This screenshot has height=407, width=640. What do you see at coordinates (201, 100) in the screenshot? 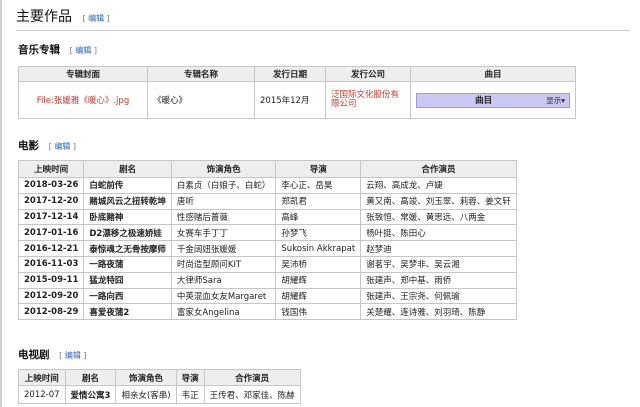
I see `album-name: 《暖心》` at bounding box center [201, 100].